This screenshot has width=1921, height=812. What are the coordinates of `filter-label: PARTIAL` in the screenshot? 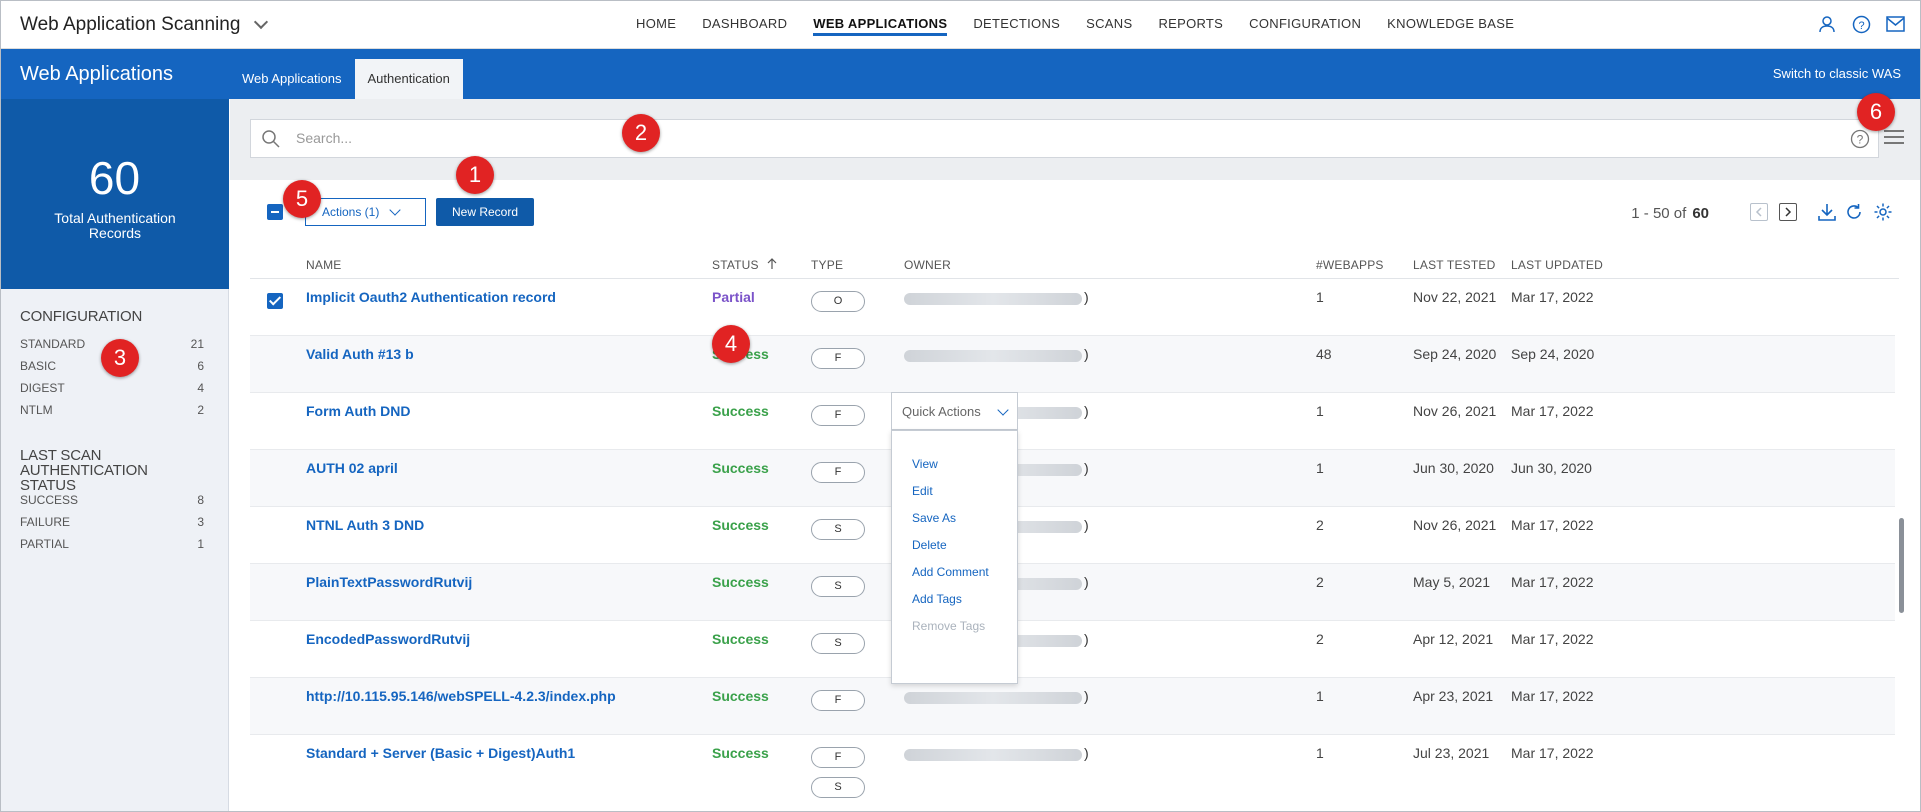 It's located at (44, 544).